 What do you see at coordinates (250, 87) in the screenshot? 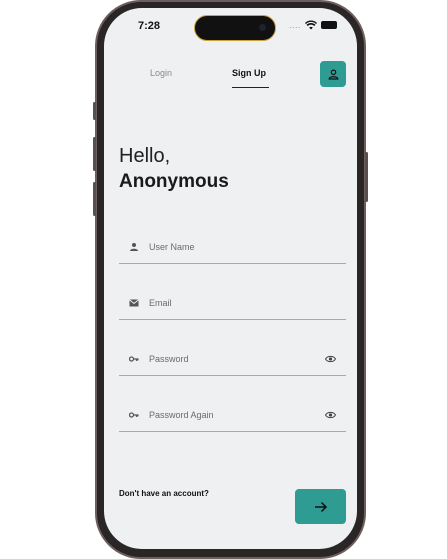
I see `active-tab-indicator` at bounding box center [250, 87].